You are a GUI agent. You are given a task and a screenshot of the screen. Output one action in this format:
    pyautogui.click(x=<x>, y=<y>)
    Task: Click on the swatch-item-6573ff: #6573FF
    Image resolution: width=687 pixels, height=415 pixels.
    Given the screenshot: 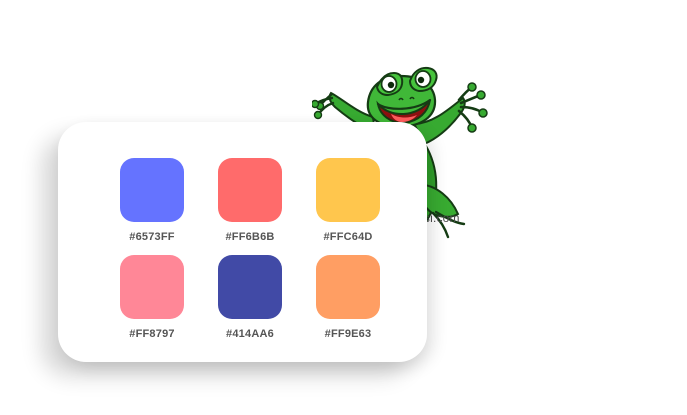 What is the action you would take?
    pyautogui.click(x=152, y=206)
    